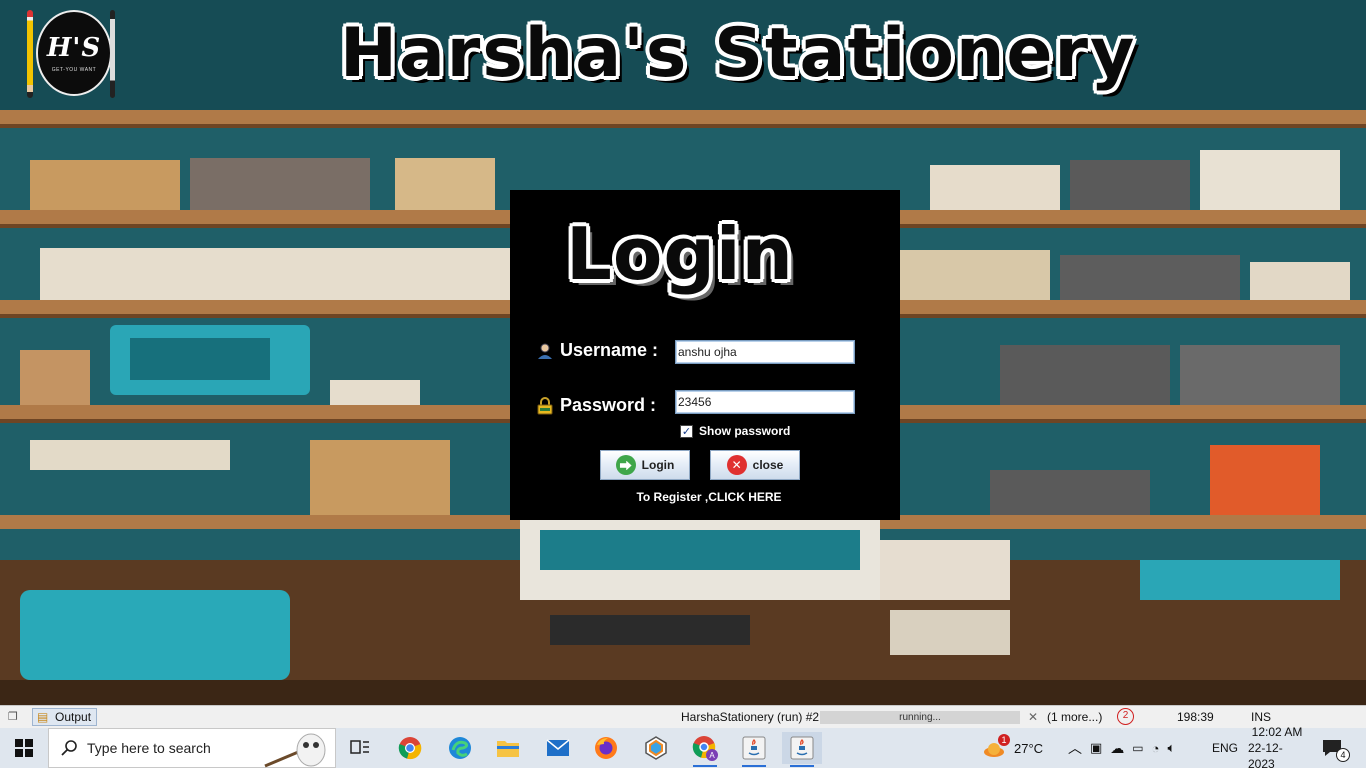 The width and height of the screenshot is (1366, 768). Describe the element at coordinates (1075, 748) in the screenshot. I see `chevron-up-icon: ︿` at that location.